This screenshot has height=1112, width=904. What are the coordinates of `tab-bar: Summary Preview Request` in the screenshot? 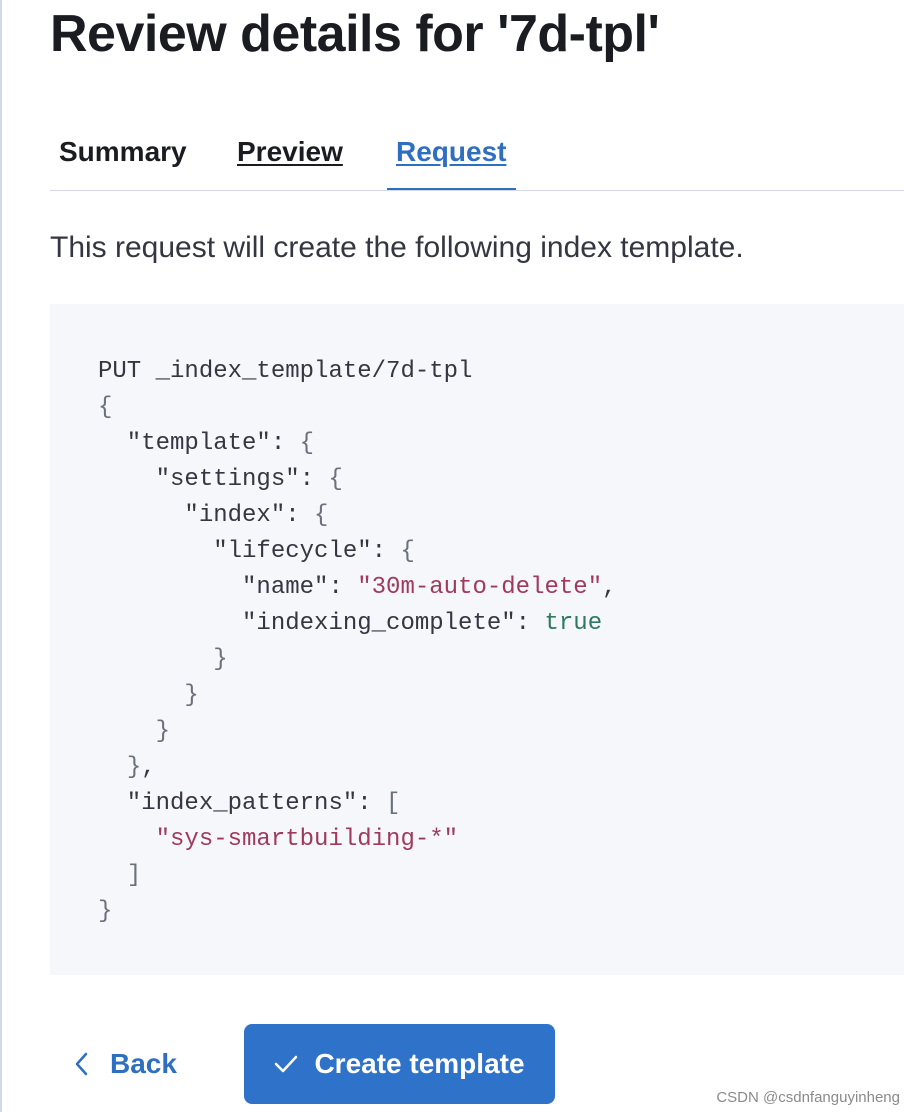 It's located at (477, 153).